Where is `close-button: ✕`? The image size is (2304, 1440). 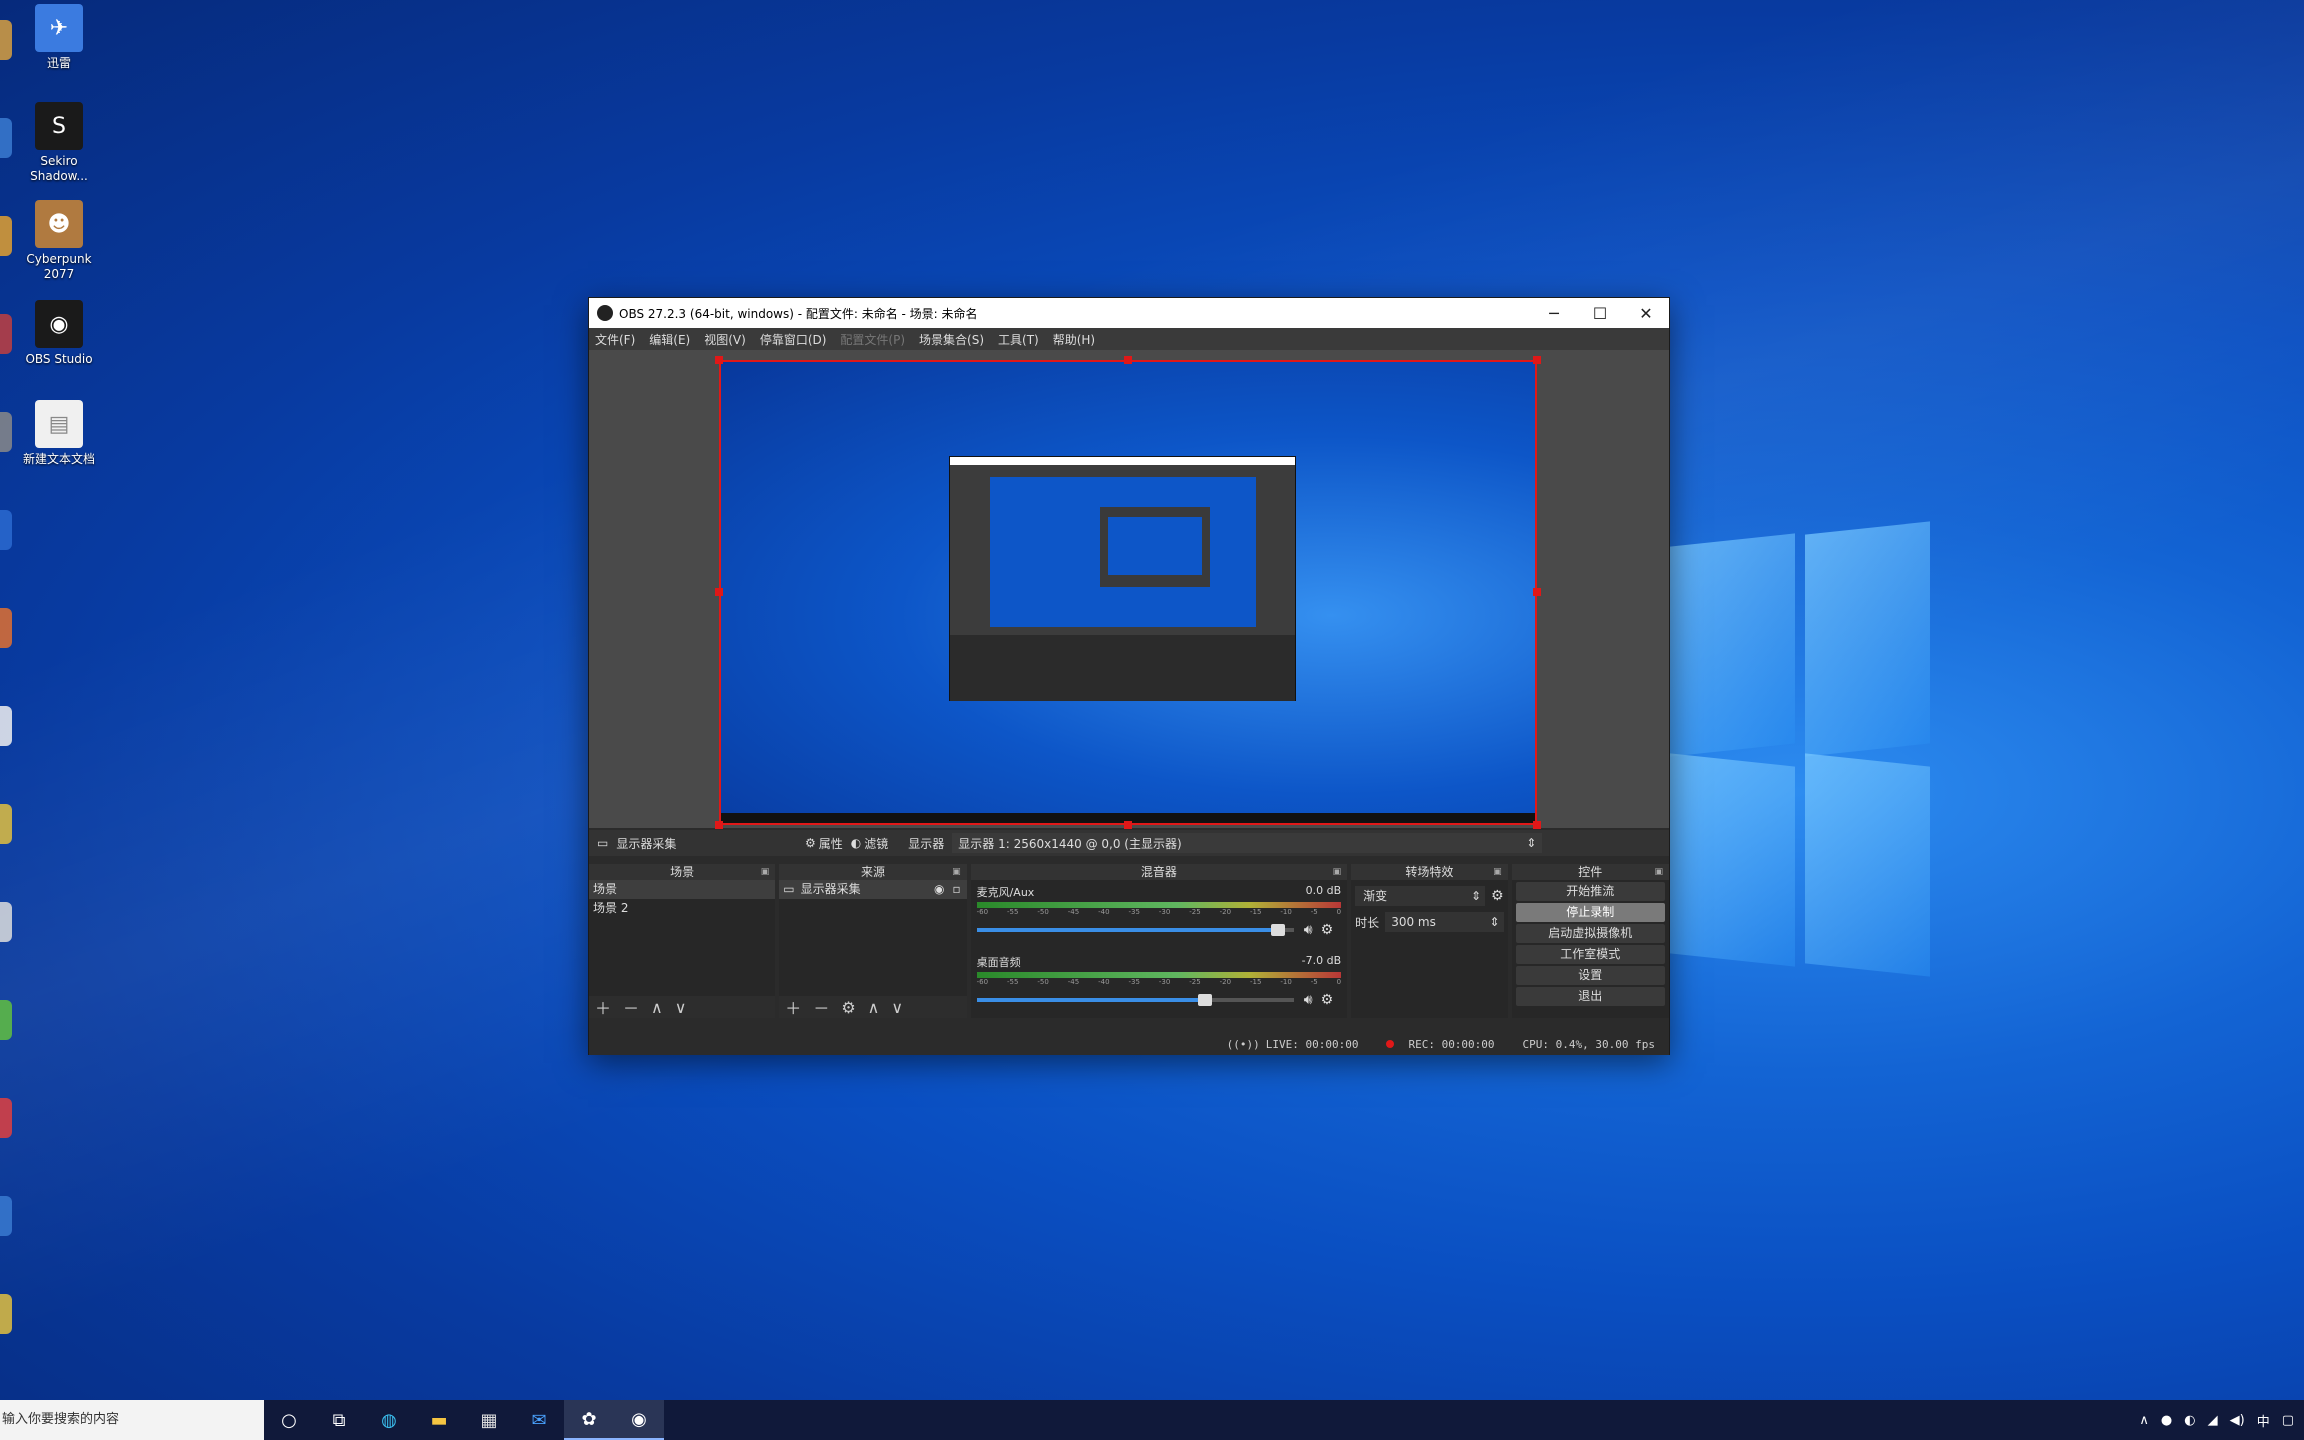 close-button: ✕ is located at coordinates (1646, 313).